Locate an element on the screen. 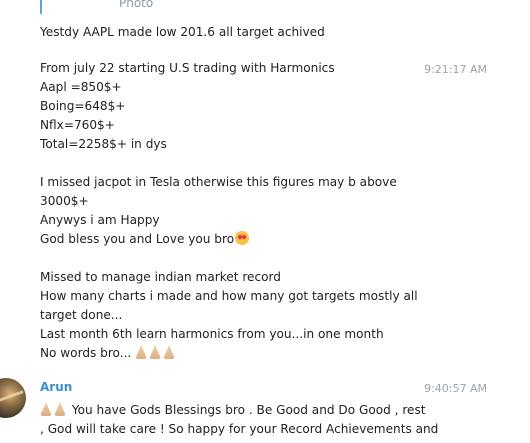  message-line: Anywys i am Happy is located at coordinates (100, 220).